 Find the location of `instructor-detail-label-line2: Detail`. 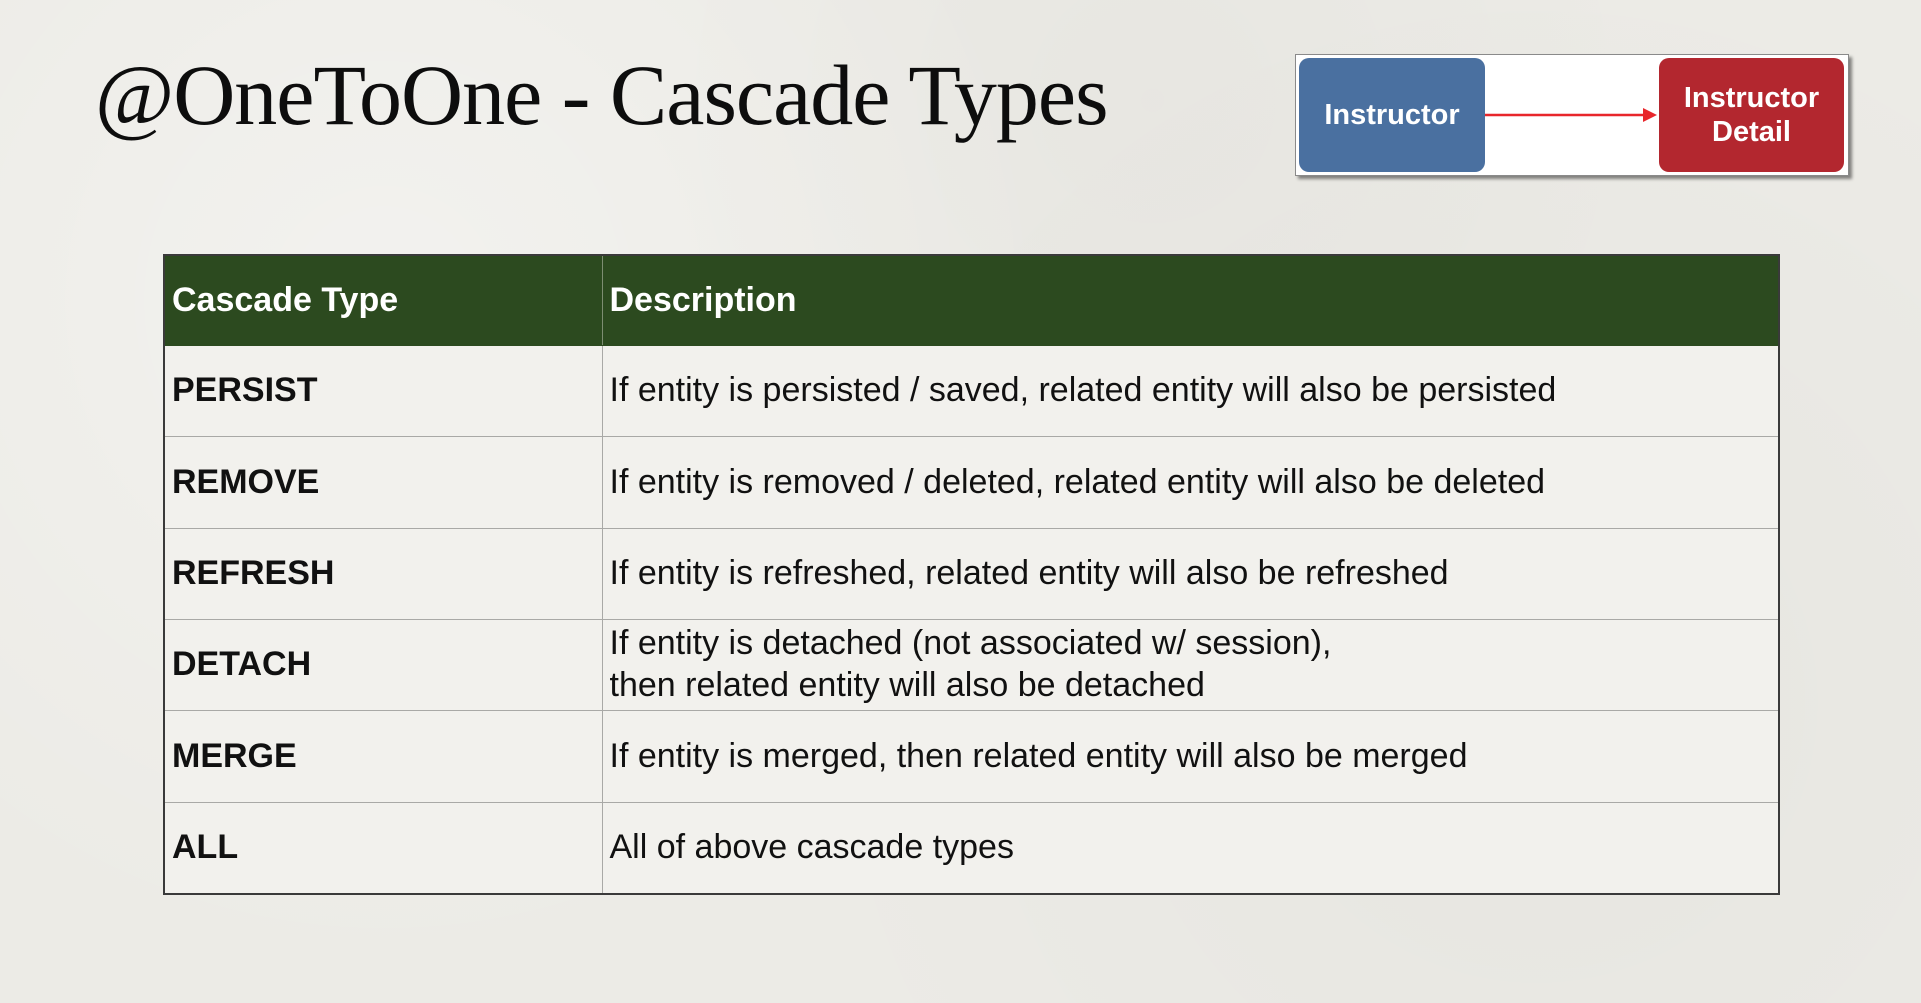

instructor-detail-label-line2: Detail is located at coordinates (1751, 132).